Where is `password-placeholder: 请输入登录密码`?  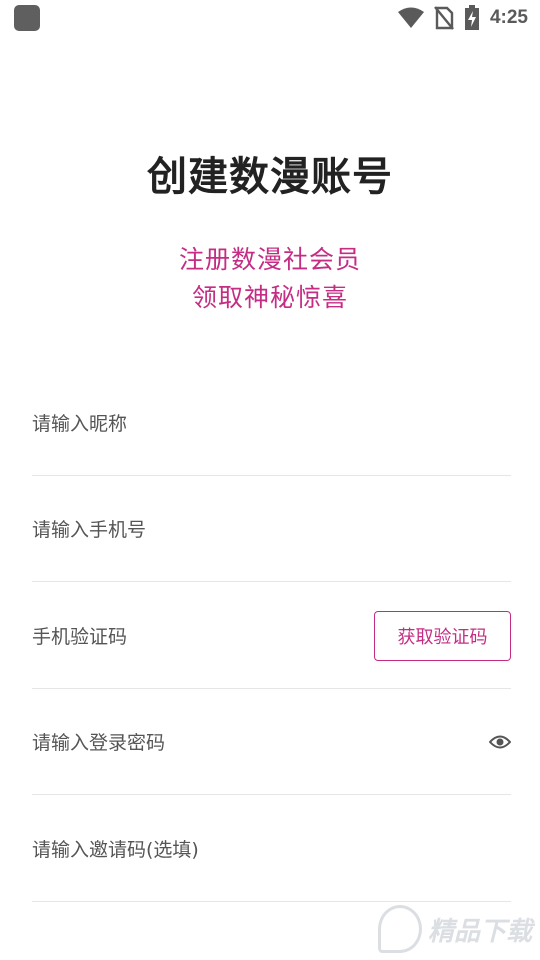
password-placeholder: 请输入登录密码 is located at coordinates (99, 743).